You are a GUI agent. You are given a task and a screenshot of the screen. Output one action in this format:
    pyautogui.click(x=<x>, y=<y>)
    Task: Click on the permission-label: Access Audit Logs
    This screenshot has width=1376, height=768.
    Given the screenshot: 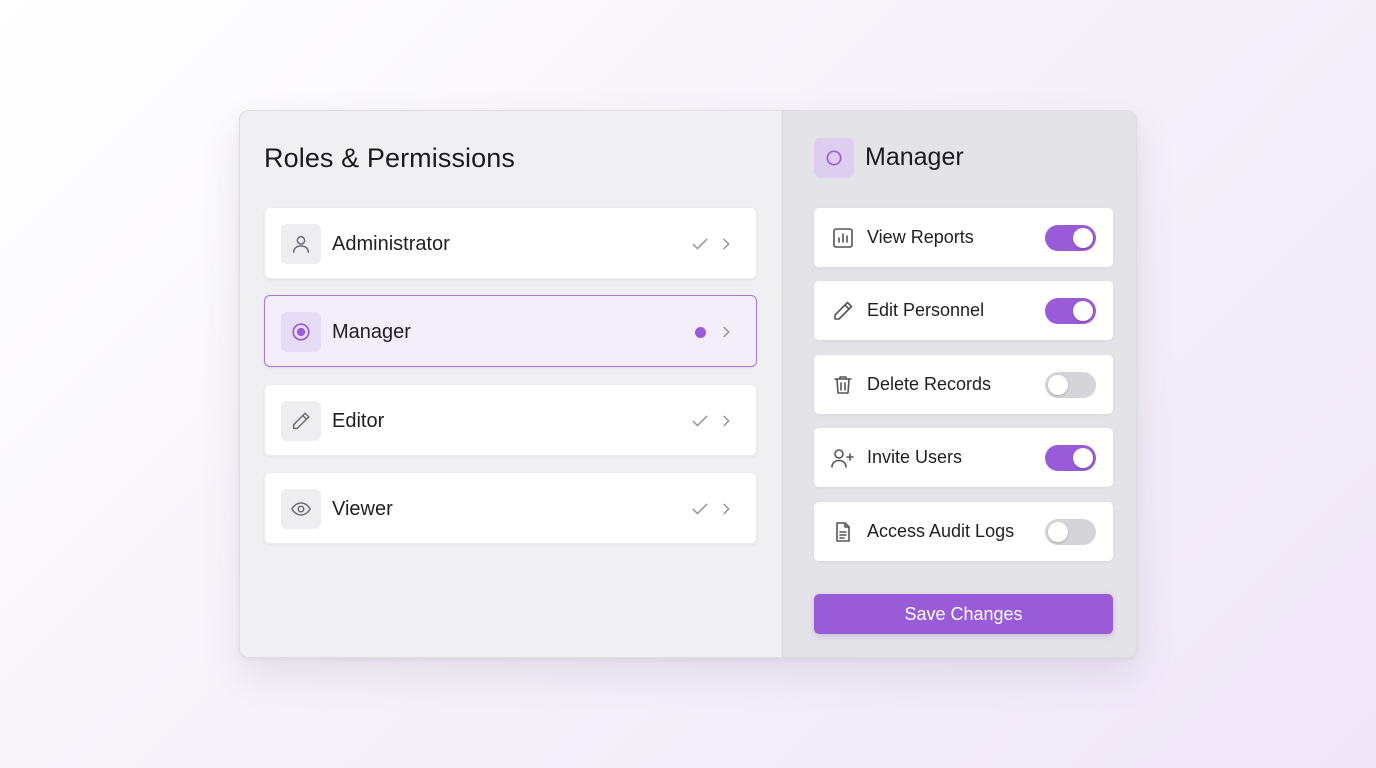 What is the action you would take?
    pyautogui.click(x=941, y=531)
    